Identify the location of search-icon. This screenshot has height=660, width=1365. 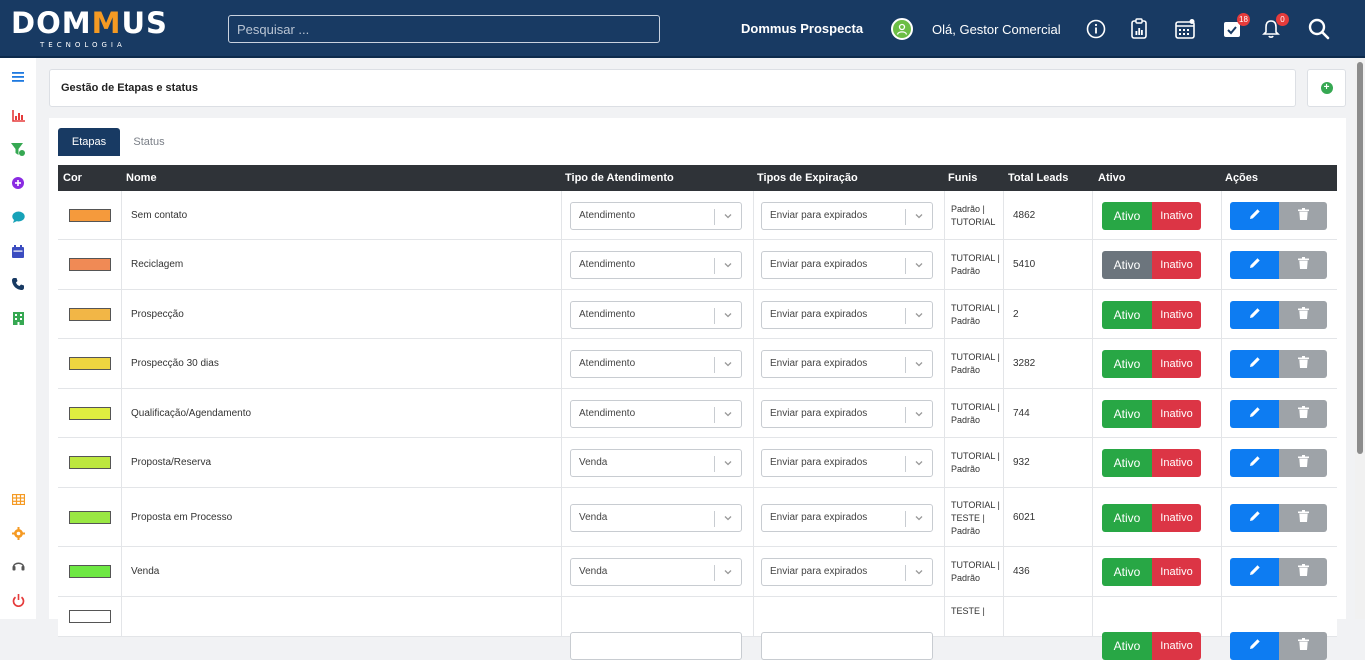
(1319, 29).